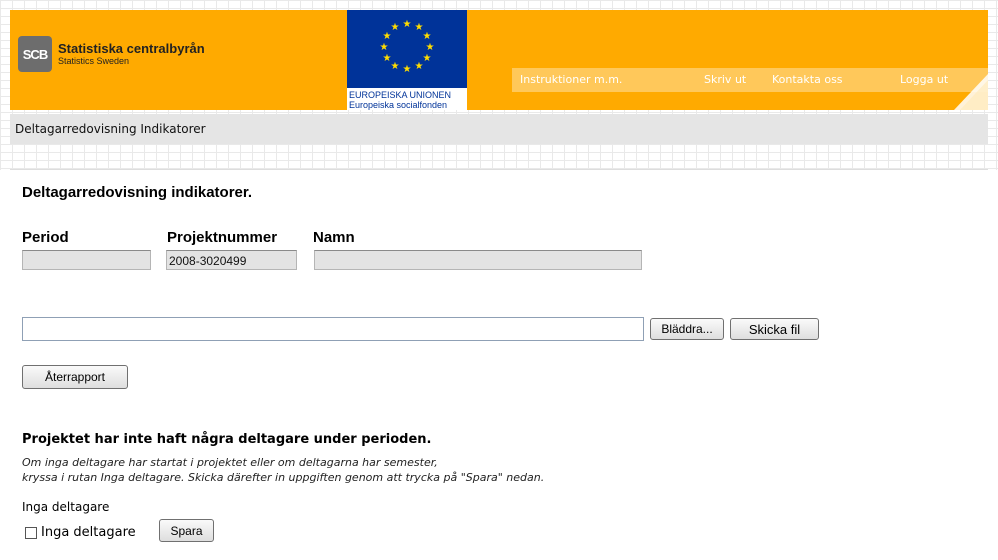 The image size is (998, 560). I want to click on logo-subtitle: Statistics Sweden, so click(94, 61).